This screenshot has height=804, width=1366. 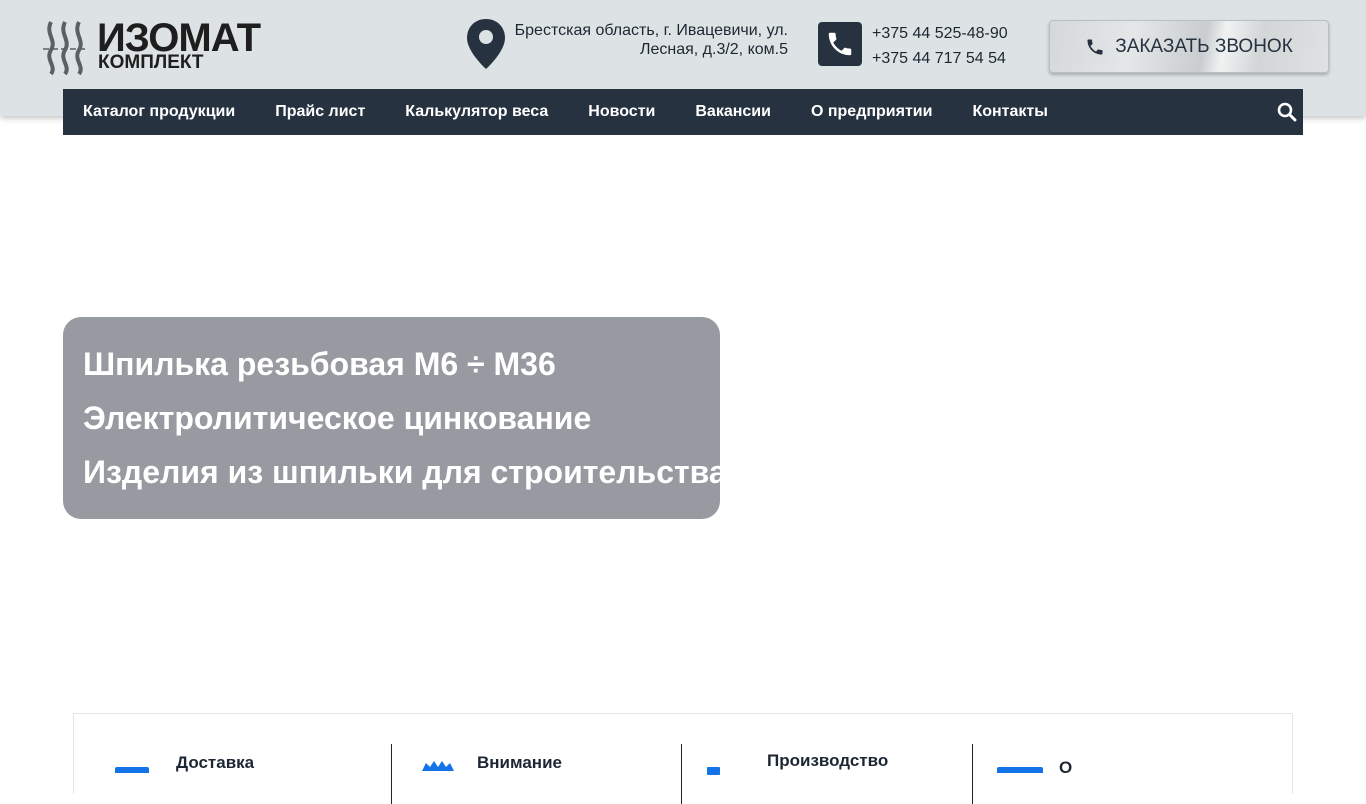 What do you see at coordinates (713, 49) in the screenshot?
I see `address-line-2: Лесная, д.3/2, ком.5` at bounding box center [713, 49].